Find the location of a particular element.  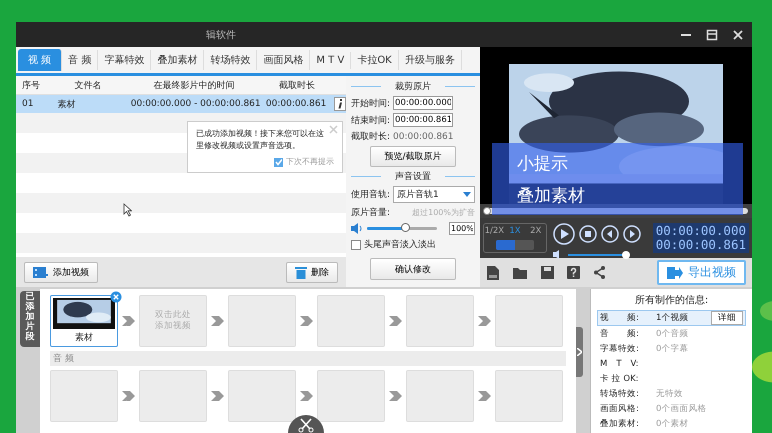

column-header: 在最终影片中的时间 is located at coordinates (194, 86).